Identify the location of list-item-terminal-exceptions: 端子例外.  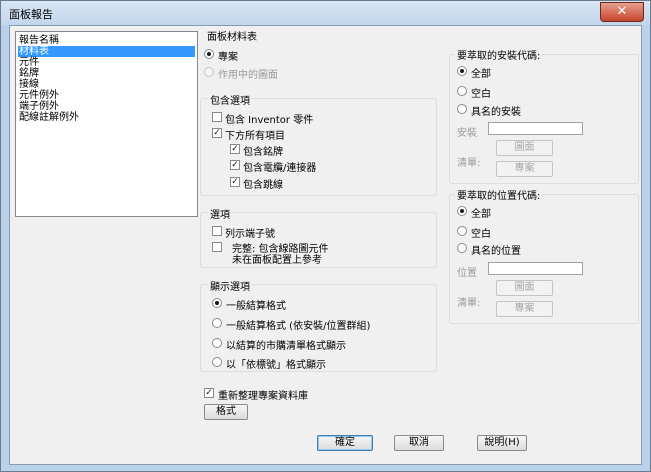
(106, 106).